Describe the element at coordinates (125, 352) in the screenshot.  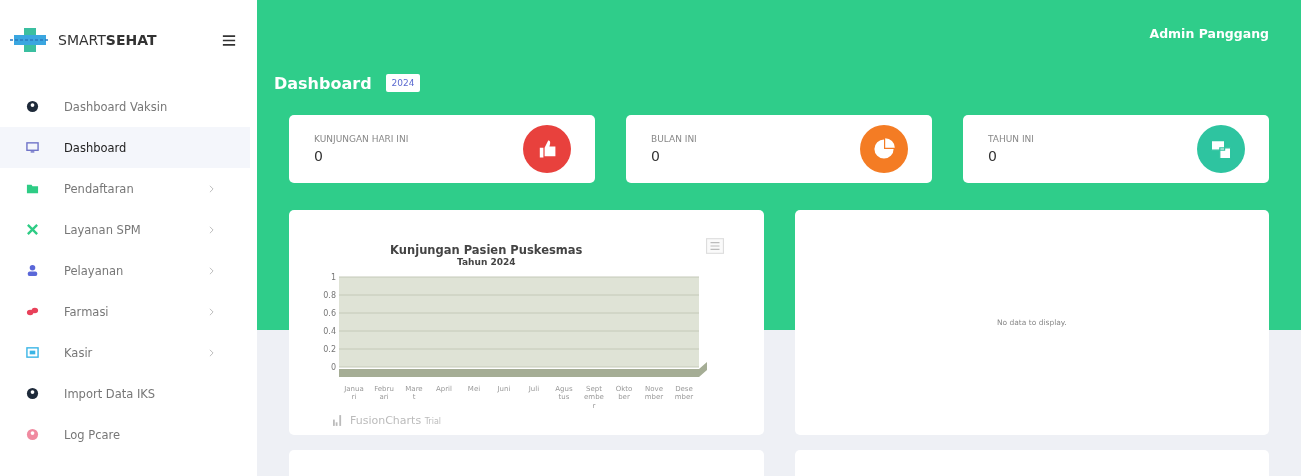
I see `sidebar-item: Kasir` at that location.